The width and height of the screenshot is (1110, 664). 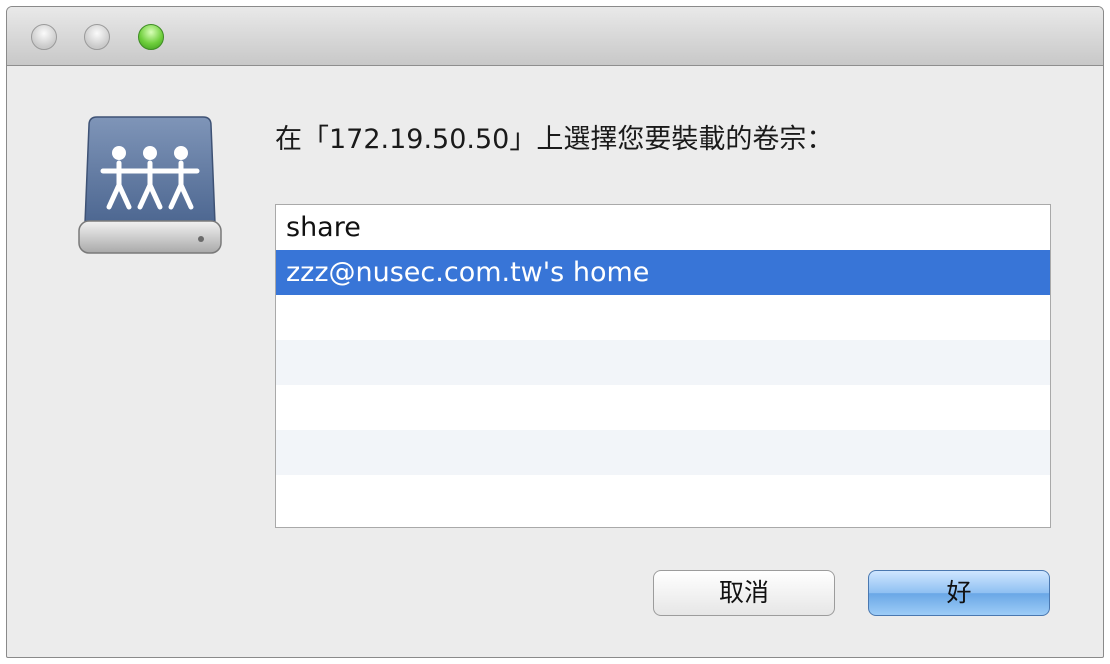 I want to click on list-item: share, so click(x=663, y=227).